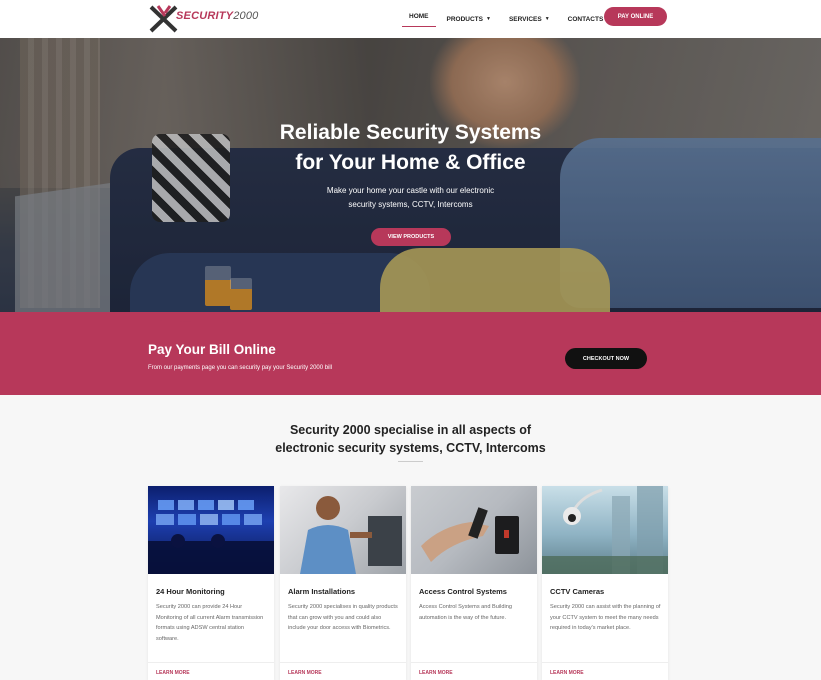 The image size is (821, 680). Describe the element at coordinates (419, 16) in the screenshot. I see `nav-home-label: HOME` at that location.